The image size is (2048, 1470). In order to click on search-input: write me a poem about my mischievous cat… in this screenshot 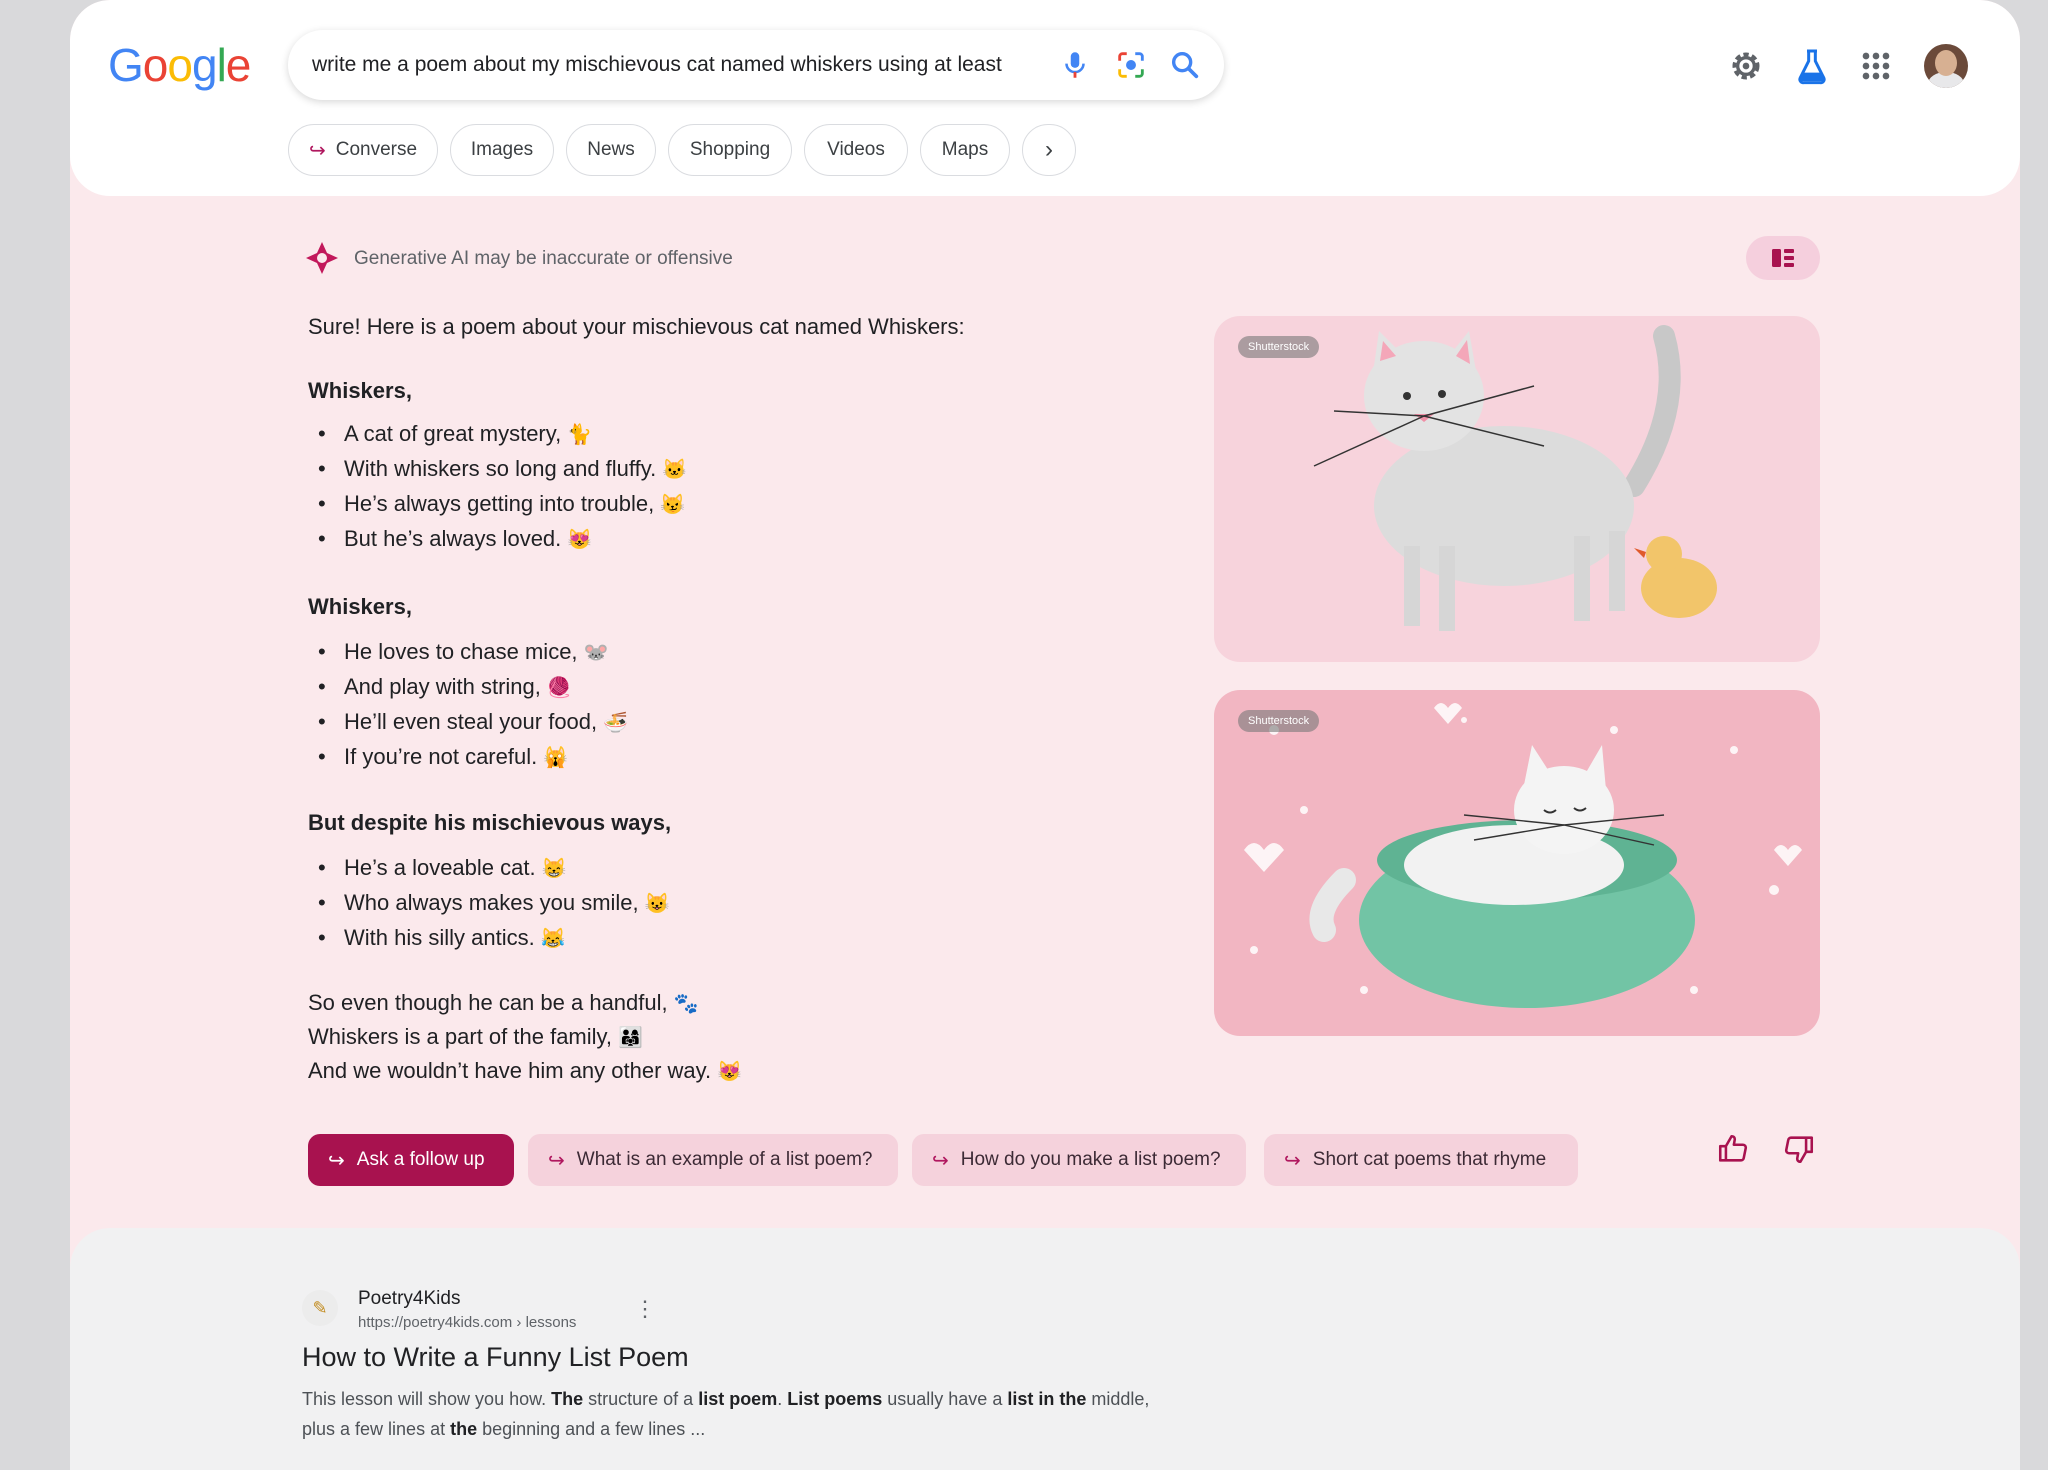, I will do `click(662, 65)`.